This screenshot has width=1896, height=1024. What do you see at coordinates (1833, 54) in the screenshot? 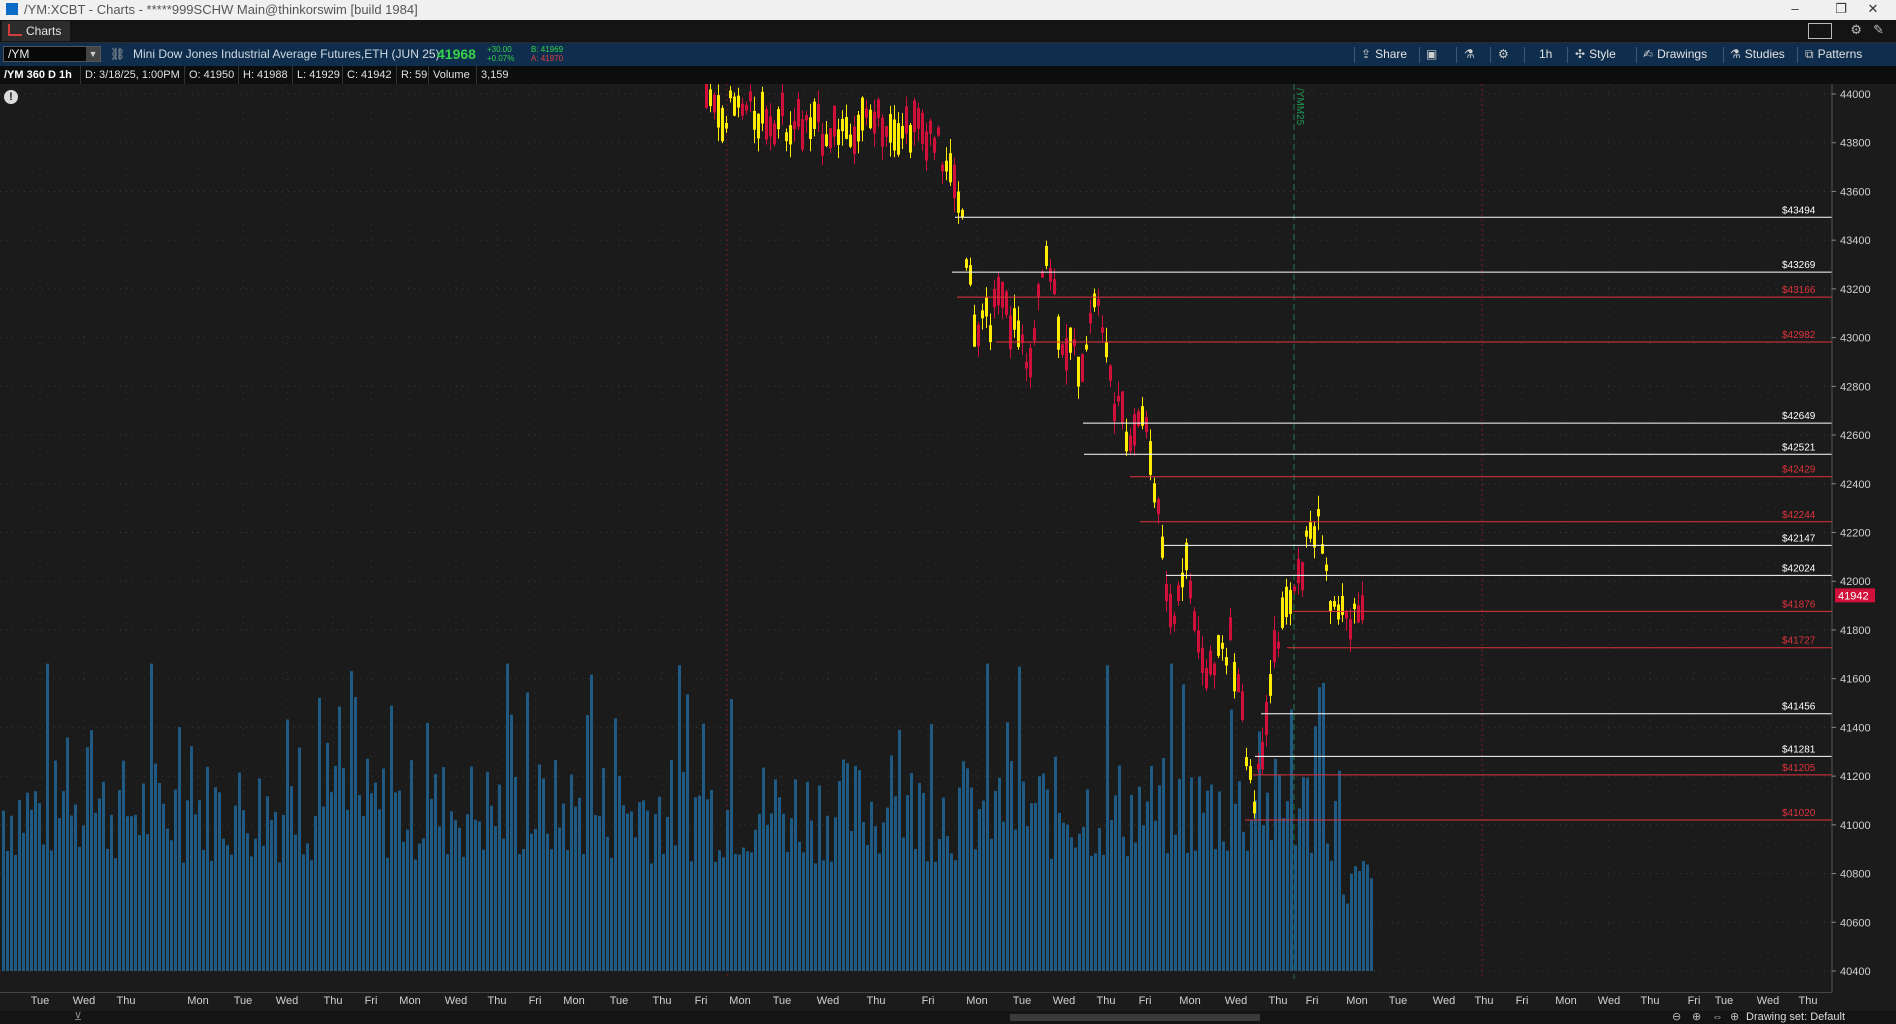
I see `patterns-button: ⧉ Patterns` at bounding box center [1833, 54].